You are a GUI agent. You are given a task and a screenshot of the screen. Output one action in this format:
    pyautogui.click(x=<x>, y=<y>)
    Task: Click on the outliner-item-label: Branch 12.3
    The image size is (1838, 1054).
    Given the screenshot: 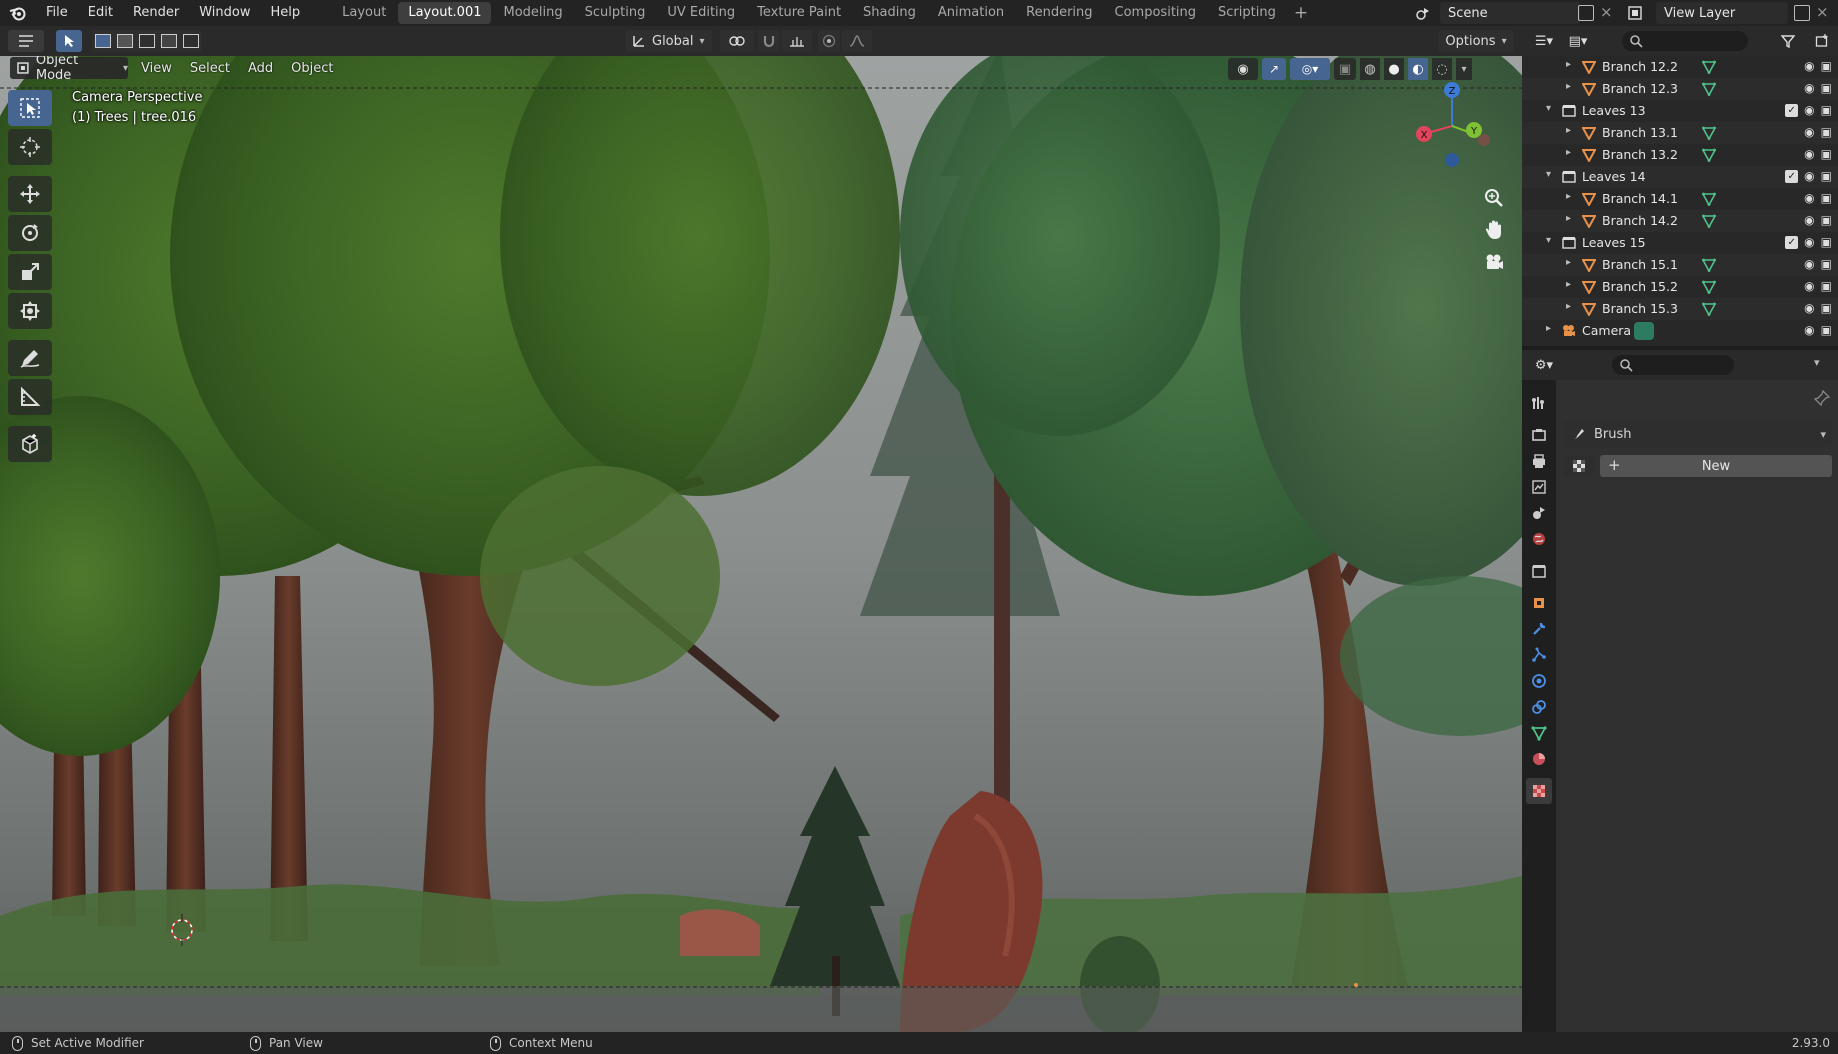 What is the action you would take?
    pyautogui.click(x=1640, y=88)
    